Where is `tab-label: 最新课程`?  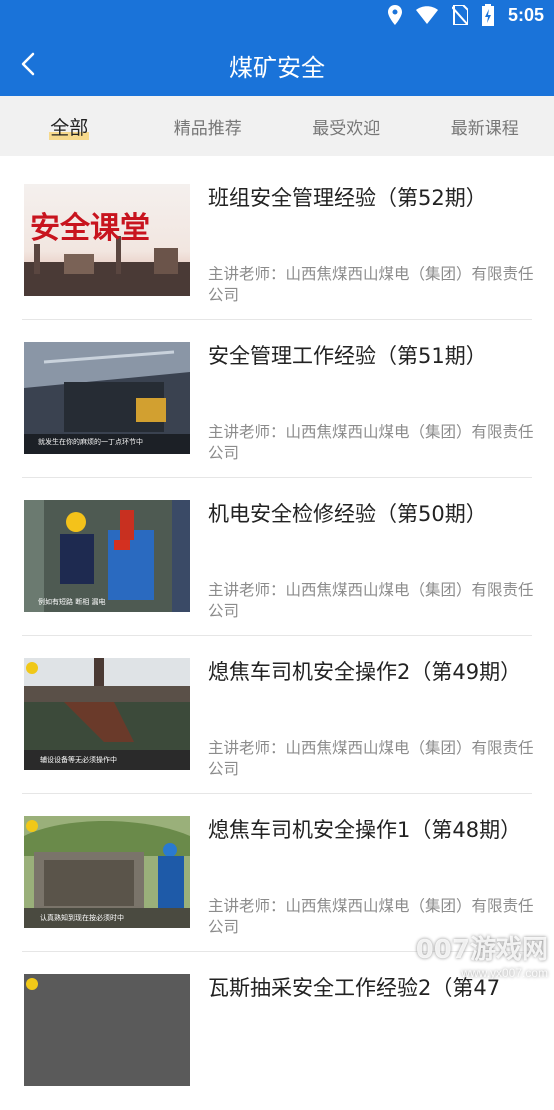 tab-label: 最新课程 is located at coordinates (485, 126).